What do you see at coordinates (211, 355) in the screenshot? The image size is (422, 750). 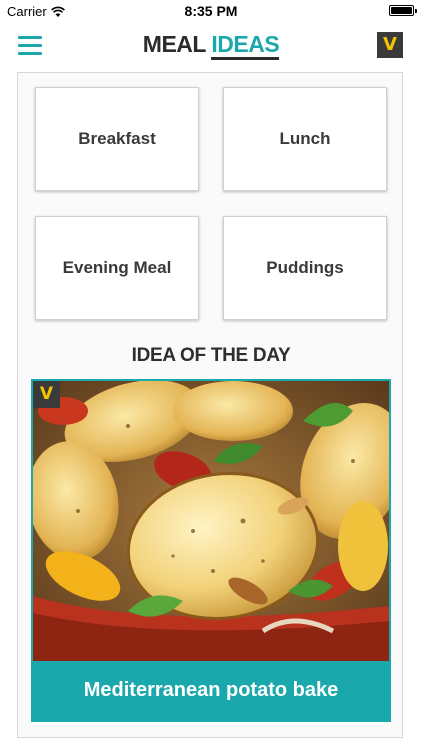 I see `section-title-idea-of-the-day: IDEA OF THE DAY` at bounding box center [211, 355].